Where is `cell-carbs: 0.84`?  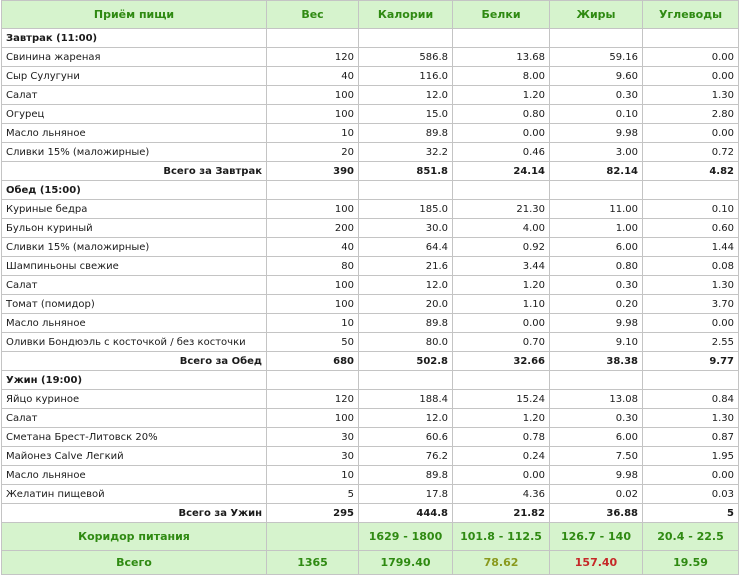 cell-carbs: 0.84 is located at coordinates (690, 399).